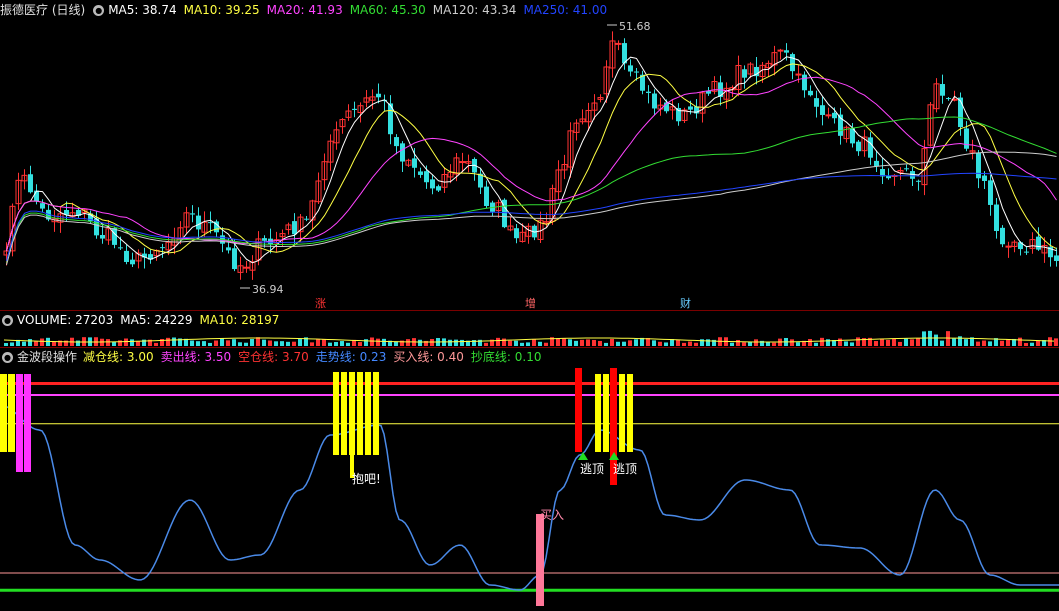 The width and height of the screenshot is (1059, 611). Describe the element at coordinates (156, 320) in the screenshot. I see `volume-indicator-1: MA5: 24229` at that location.